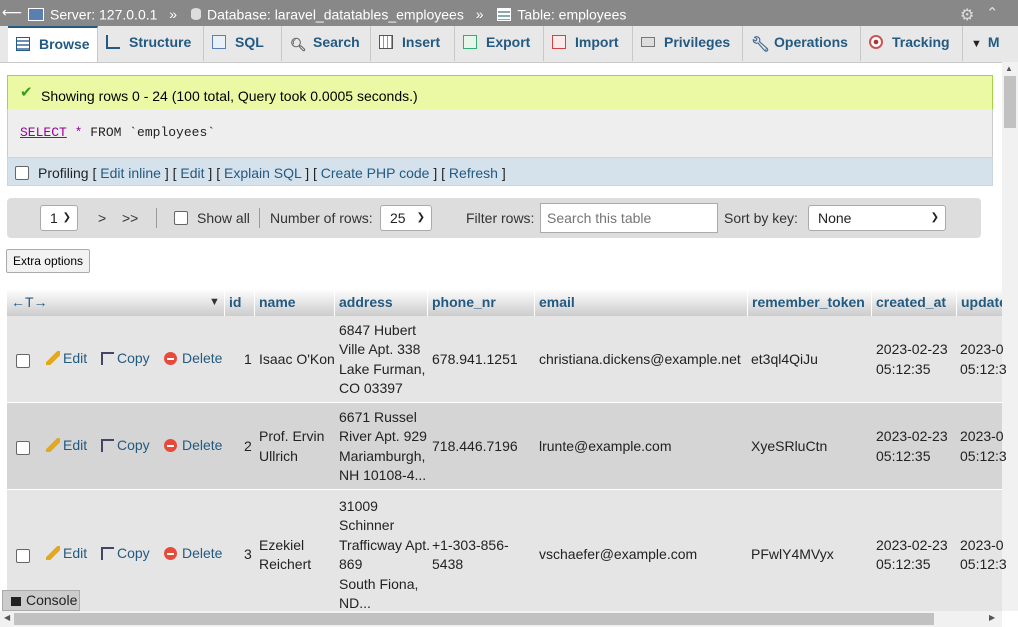 The image size is (1018, 627). What do you see at coordinates (53, 44) in the screenshot?
I see `tab-browse: Browse` at bounding box center [53, 44].